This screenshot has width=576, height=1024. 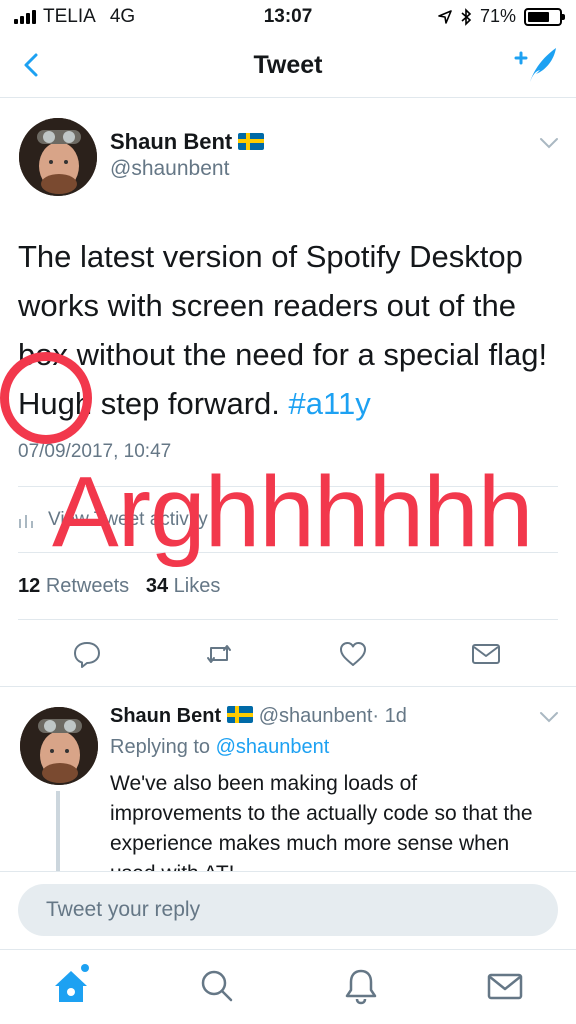 I want to click on tweet-text-line: box without the need for a special flag!, so click(x=283, y=354).